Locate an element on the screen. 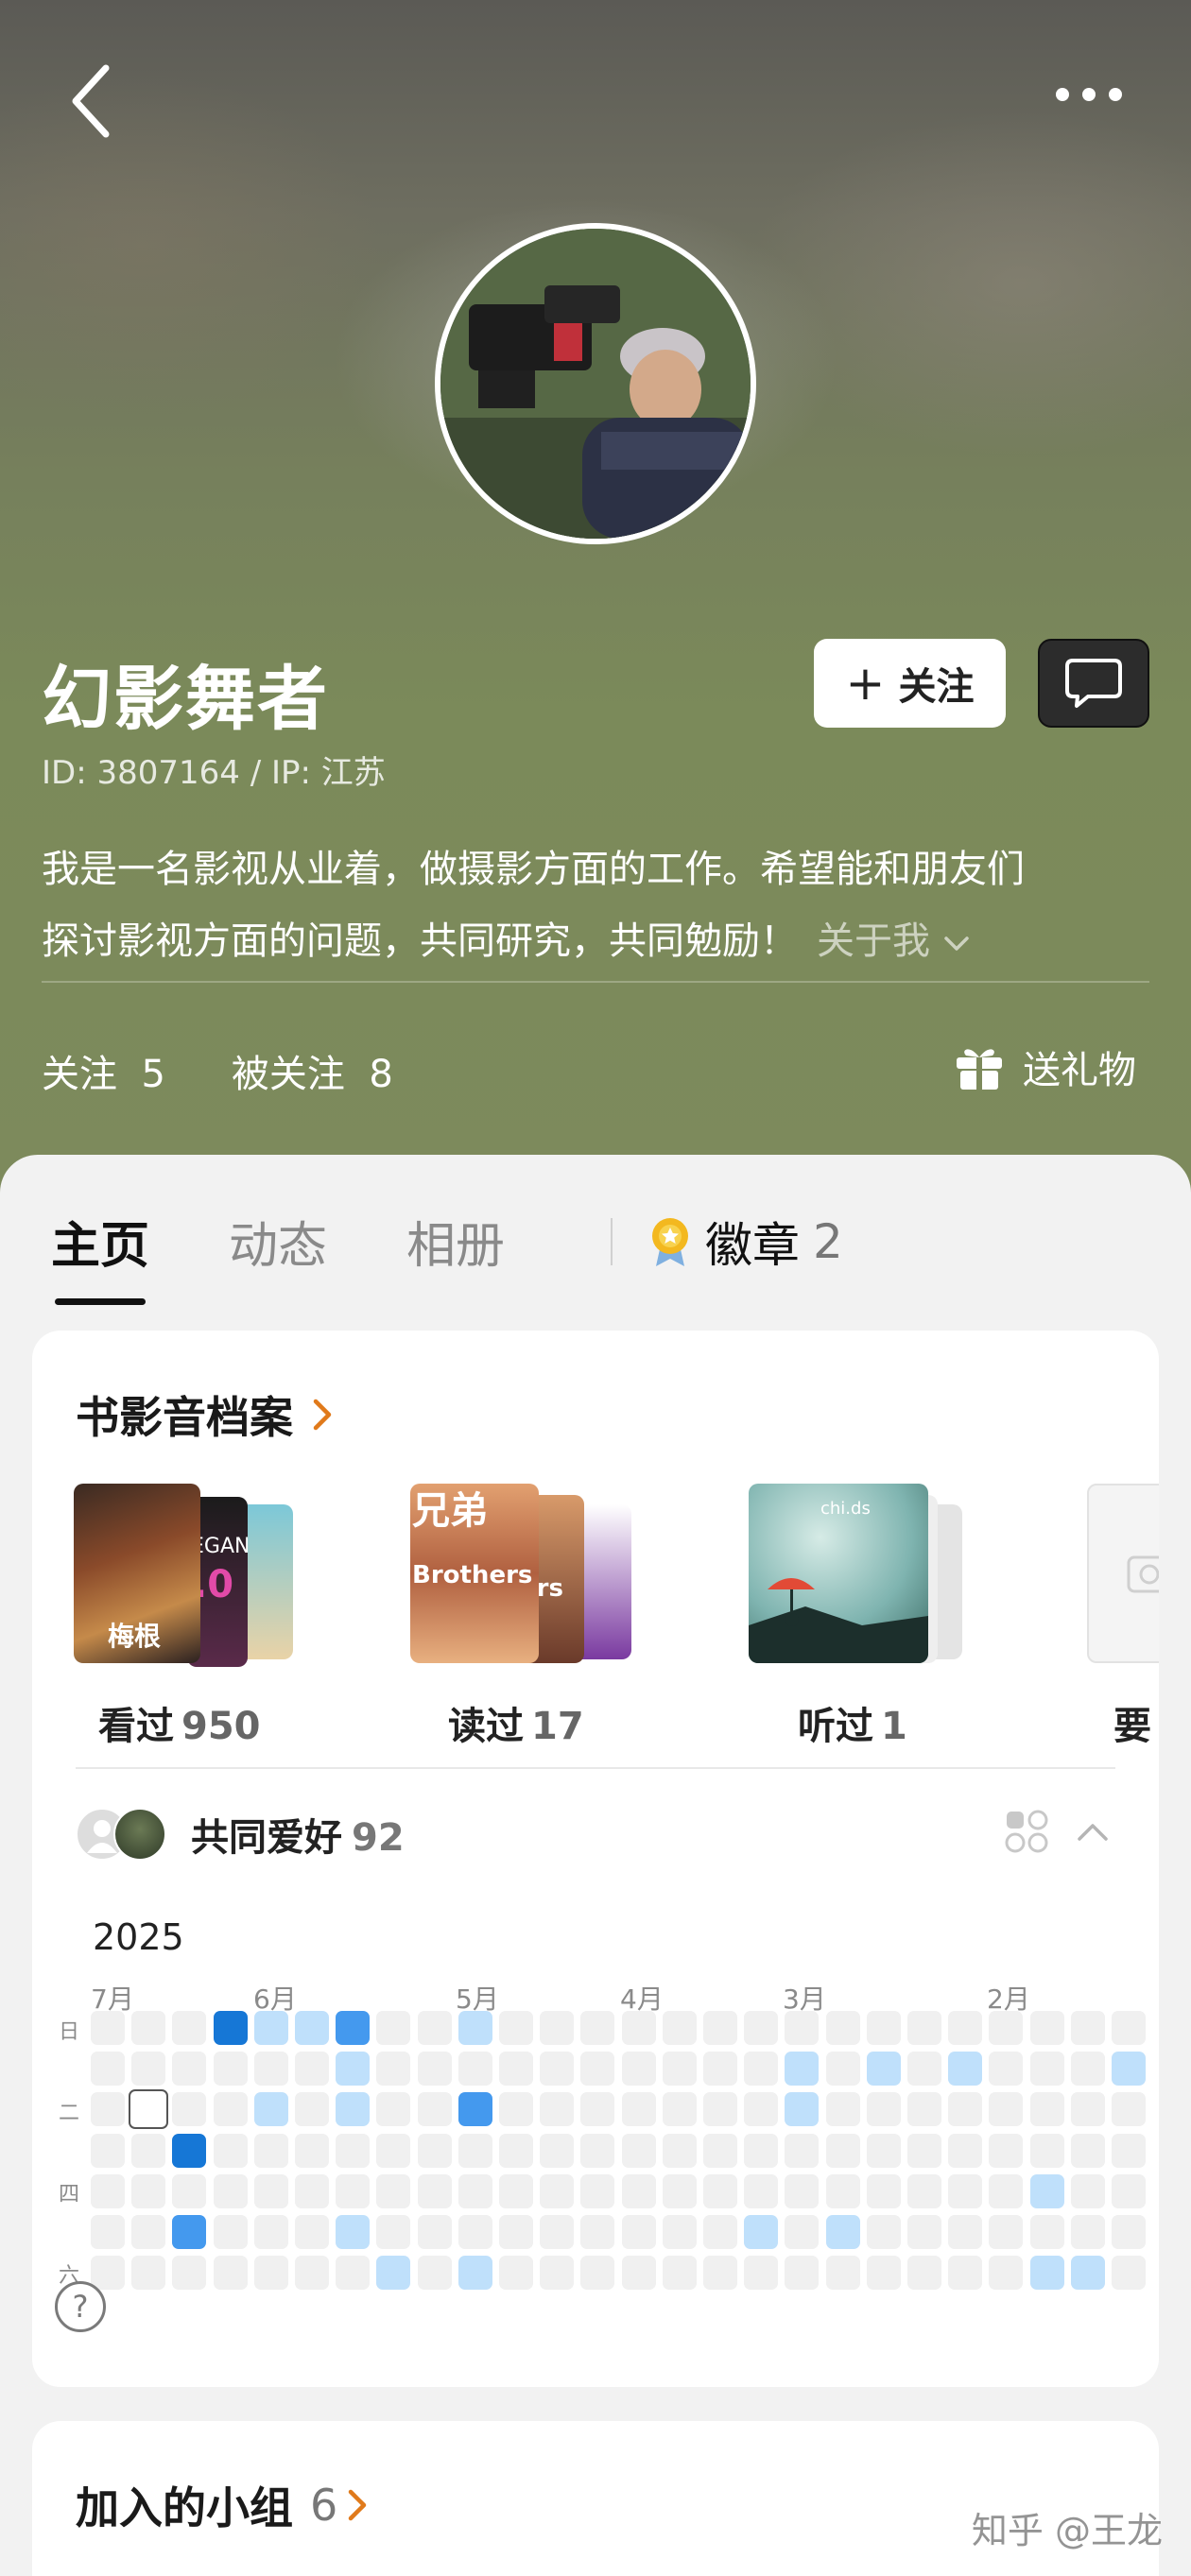 Image resolution: width=1191 pixels, height=2576 pixels. chevron-left-icon is located at coordinates (91, 101).